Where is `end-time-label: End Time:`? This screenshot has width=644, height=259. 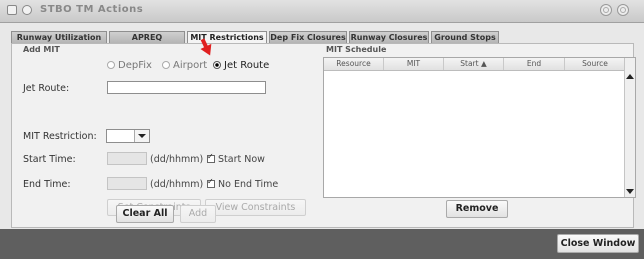 end-time-label: End Time: is located at coordinates (47, 184).